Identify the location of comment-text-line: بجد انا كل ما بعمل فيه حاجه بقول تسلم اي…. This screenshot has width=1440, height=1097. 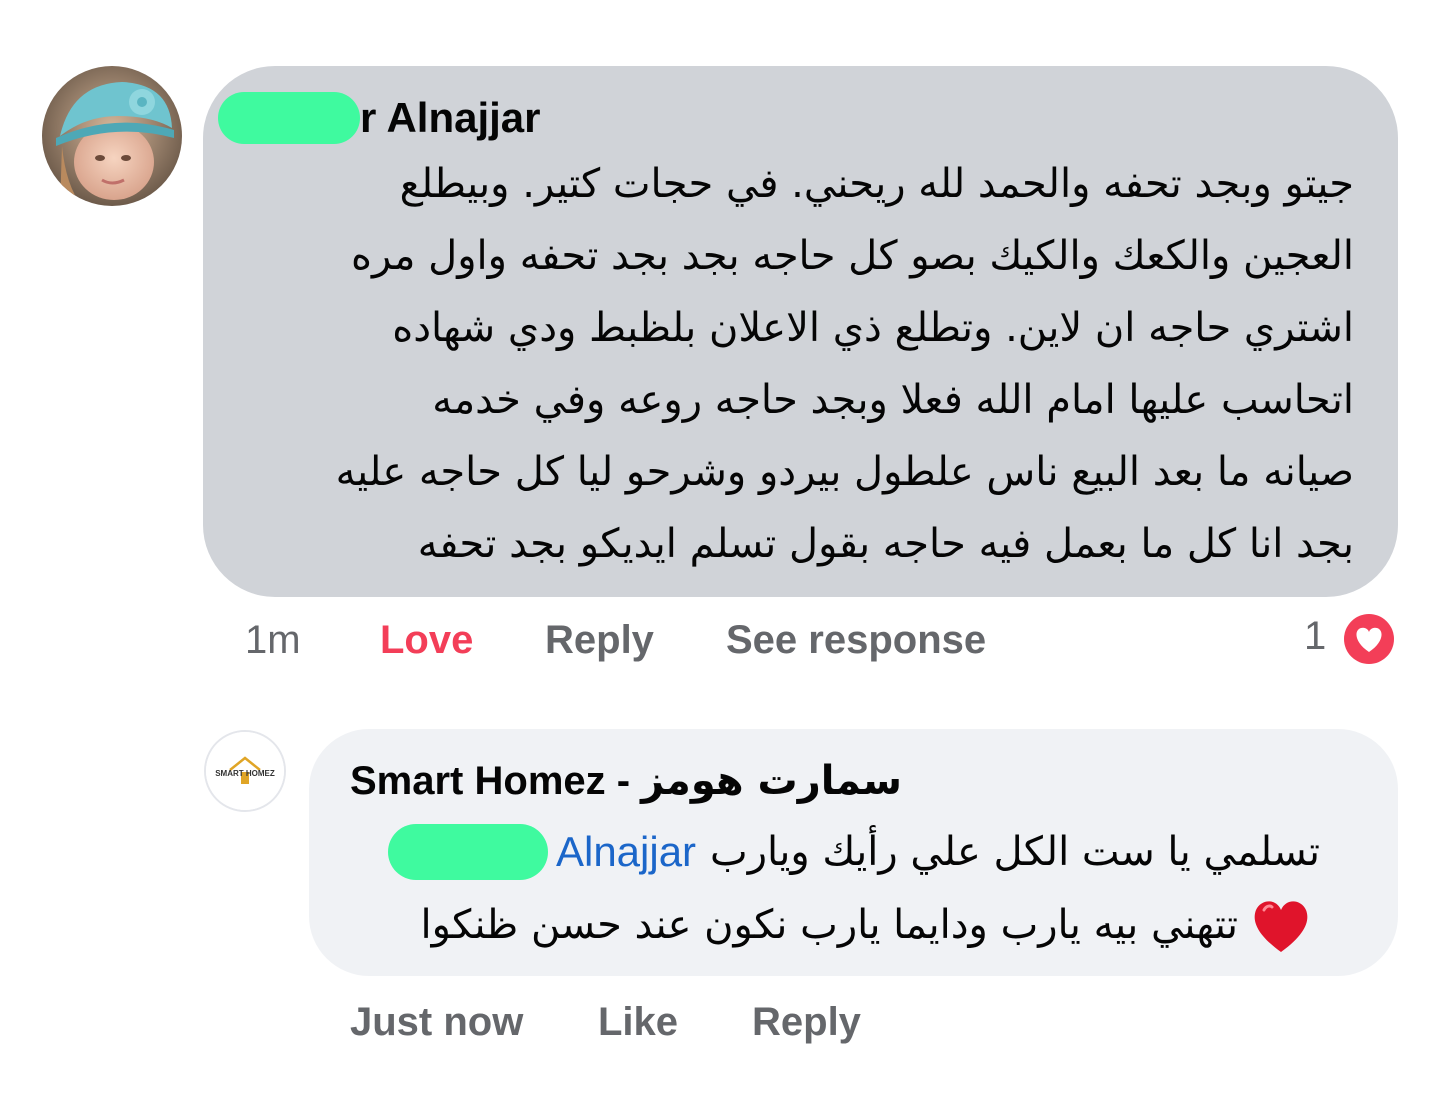
(885, 544).